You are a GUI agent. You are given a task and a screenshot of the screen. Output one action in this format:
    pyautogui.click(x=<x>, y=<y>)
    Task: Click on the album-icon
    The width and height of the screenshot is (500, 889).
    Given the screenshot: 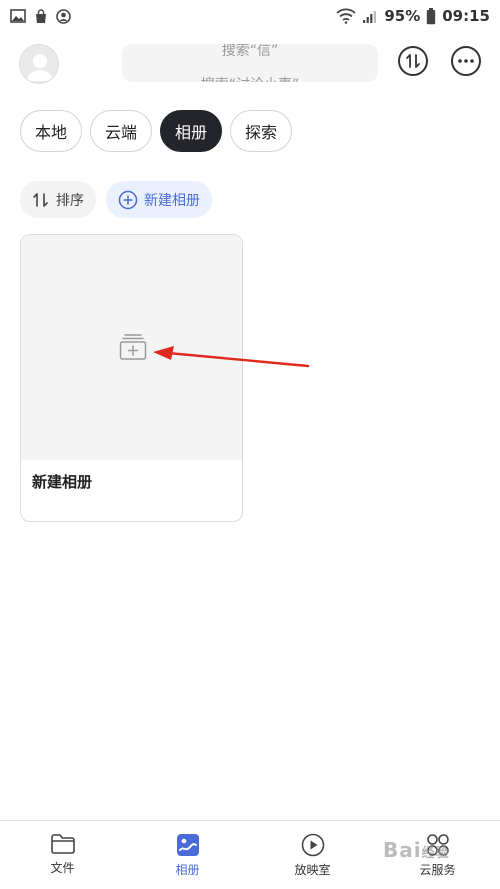 What is the action you would take?
    pyautogui.click(x=187, y=845)
    